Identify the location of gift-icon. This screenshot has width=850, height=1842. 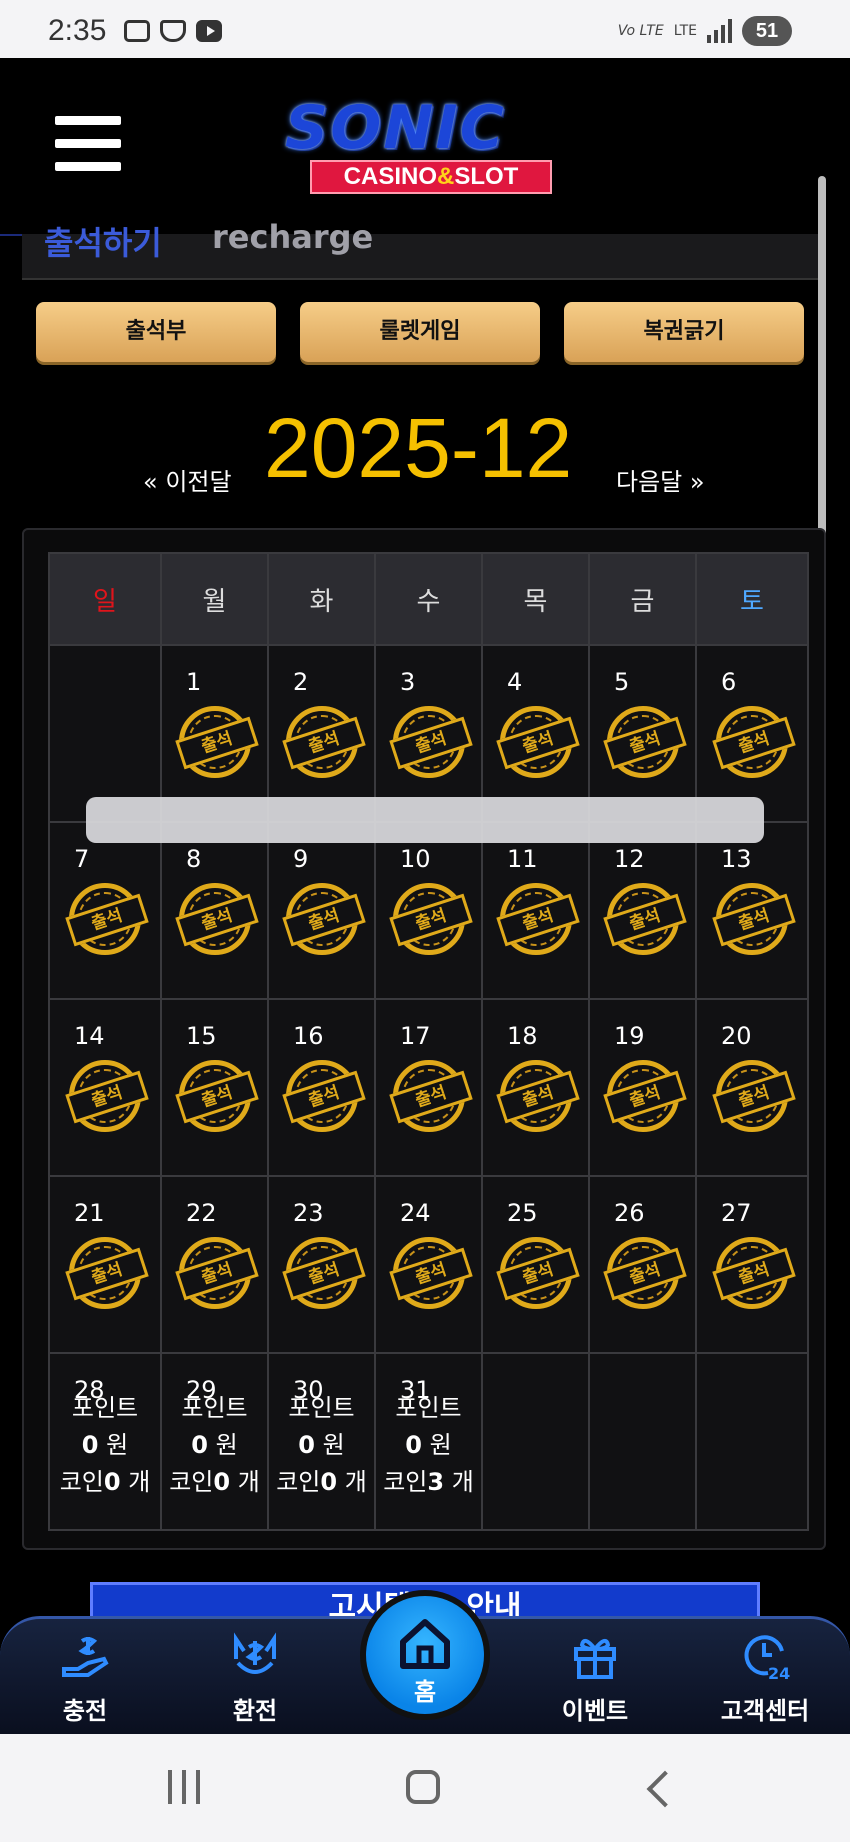
(595, 1656).